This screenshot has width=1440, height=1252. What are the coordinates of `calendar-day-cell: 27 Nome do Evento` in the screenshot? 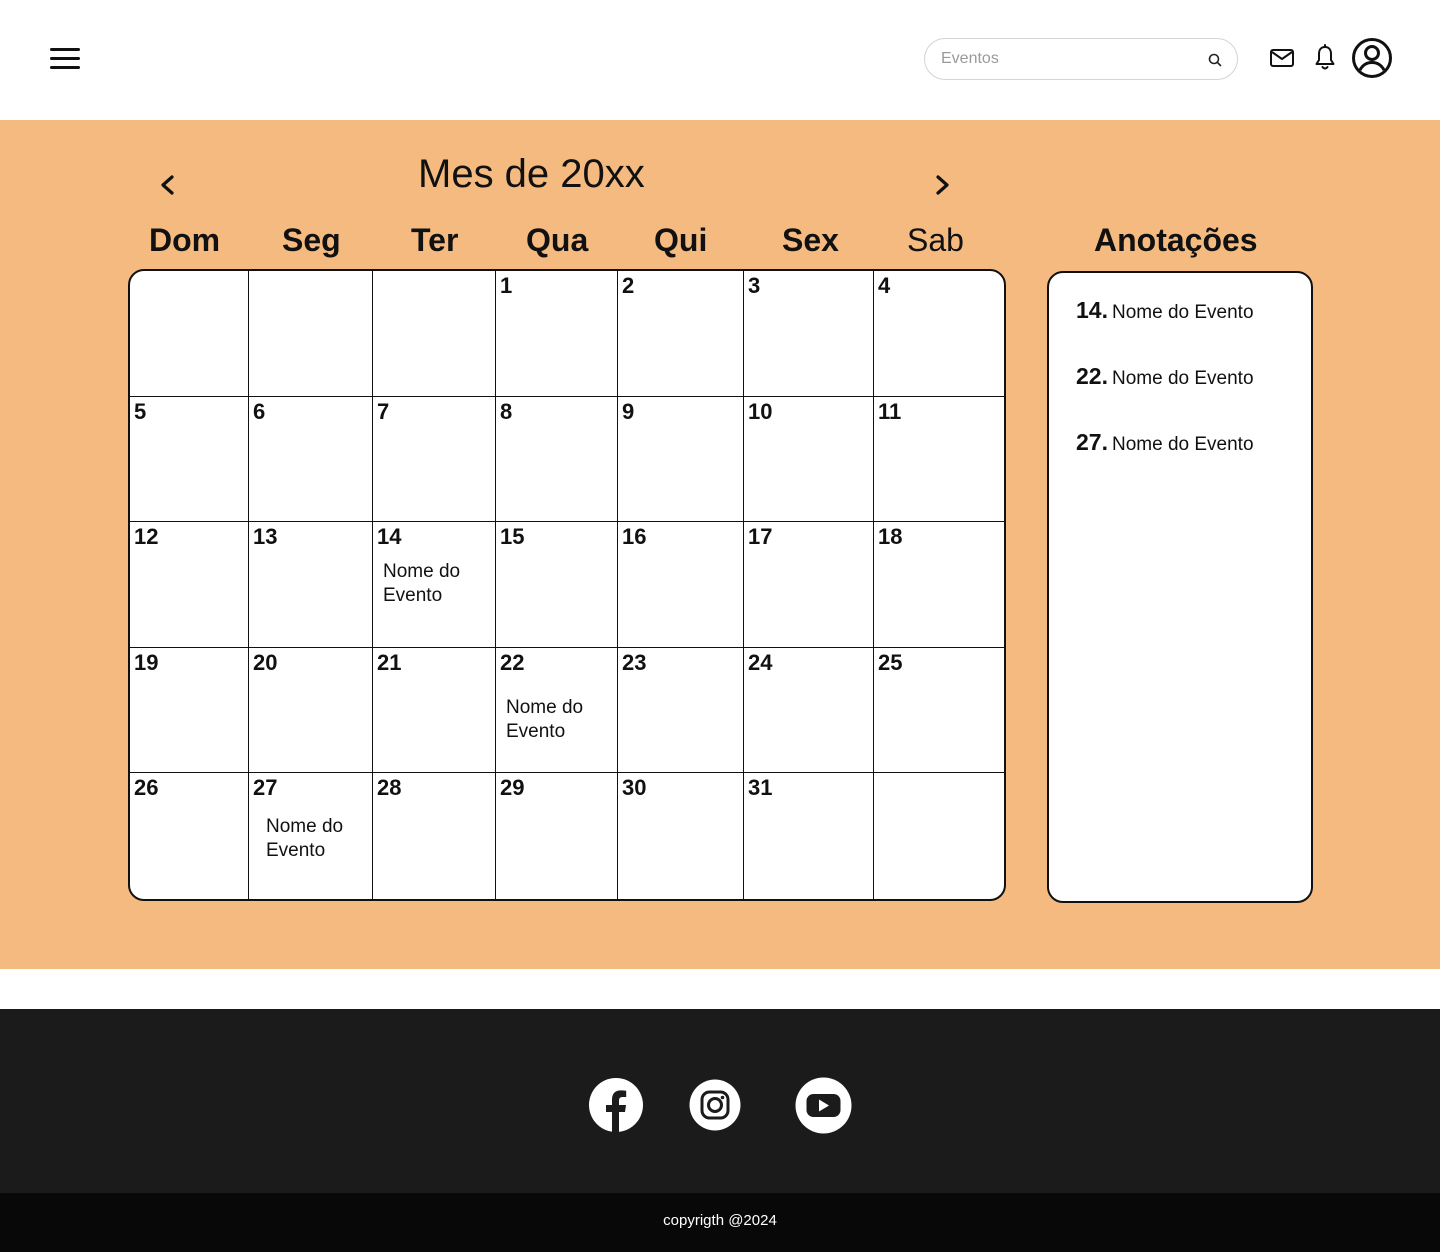 It's located at (311, 836).